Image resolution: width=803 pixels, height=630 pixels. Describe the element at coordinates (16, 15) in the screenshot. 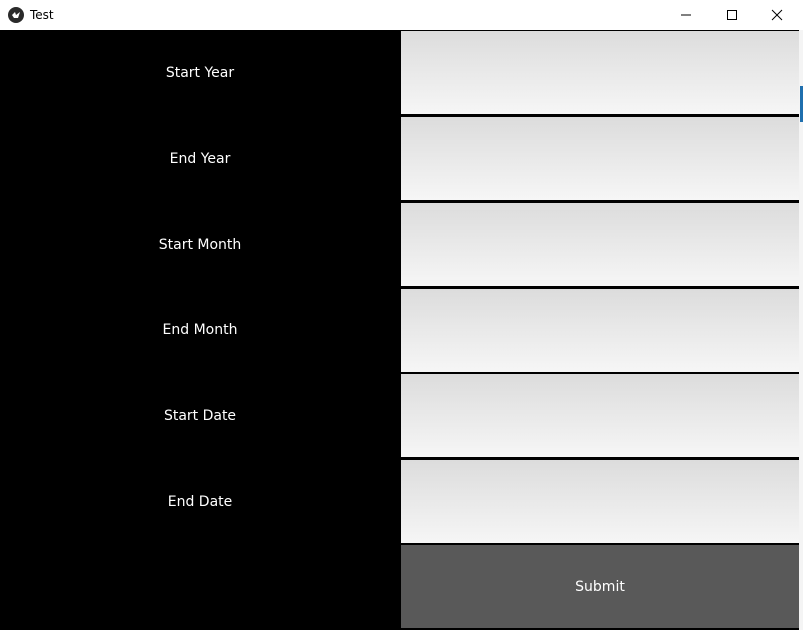

I see `app-icon` at that location.